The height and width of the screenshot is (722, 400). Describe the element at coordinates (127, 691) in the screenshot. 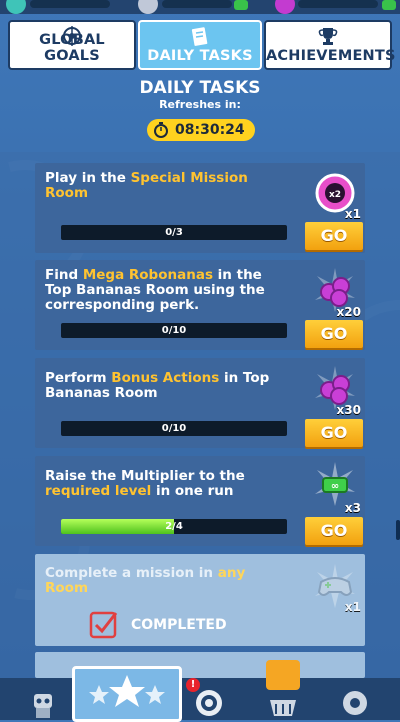

I see `stars-icon` at that location.